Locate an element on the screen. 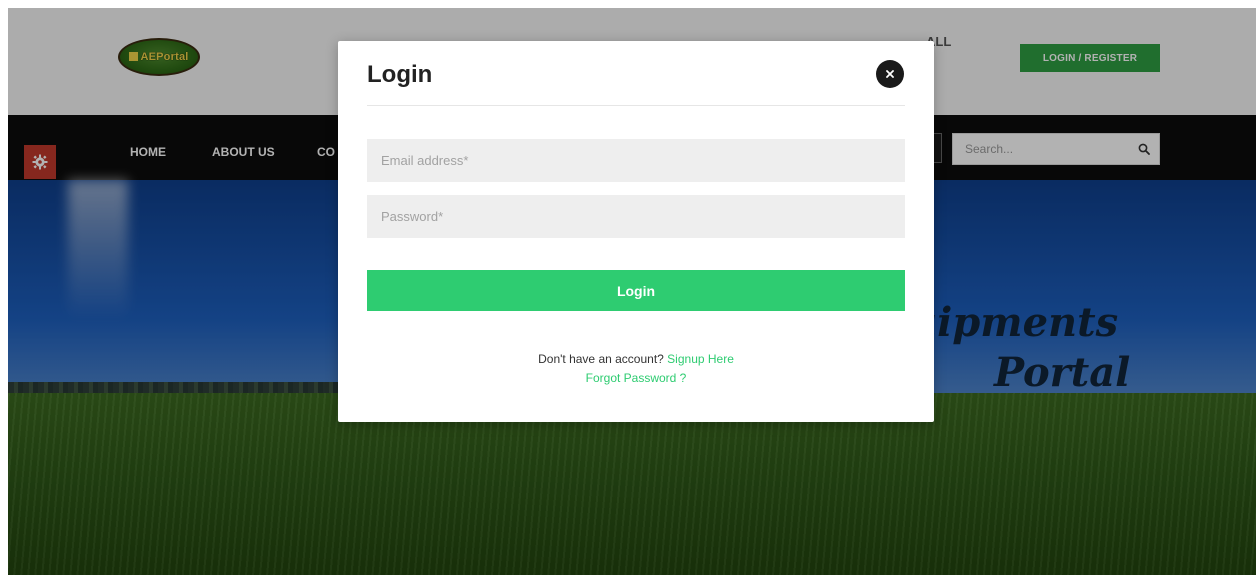 This screenshot has width=1256, height=575. password-field is located at coordinates (636, 216).